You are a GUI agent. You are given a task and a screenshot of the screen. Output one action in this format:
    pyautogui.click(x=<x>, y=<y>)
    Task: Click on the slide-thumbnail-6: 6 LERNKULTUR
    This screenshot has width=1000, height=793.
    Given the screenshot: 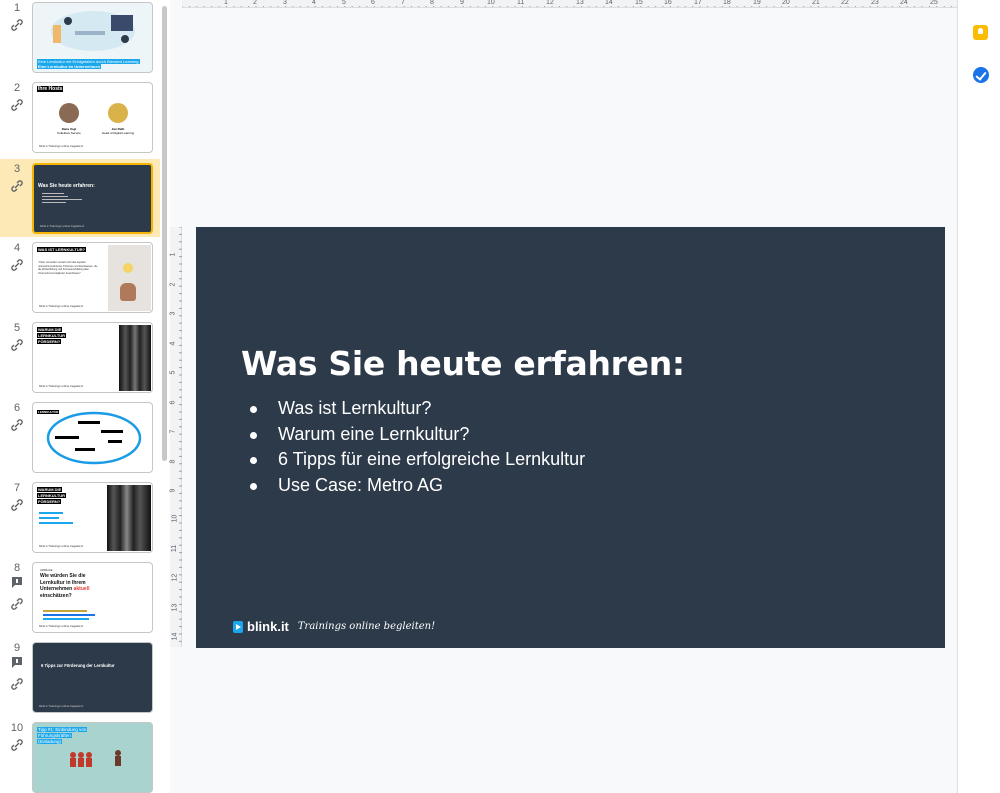 What is the action you would take?
    pyautogui.click(x=80, y=439)
    